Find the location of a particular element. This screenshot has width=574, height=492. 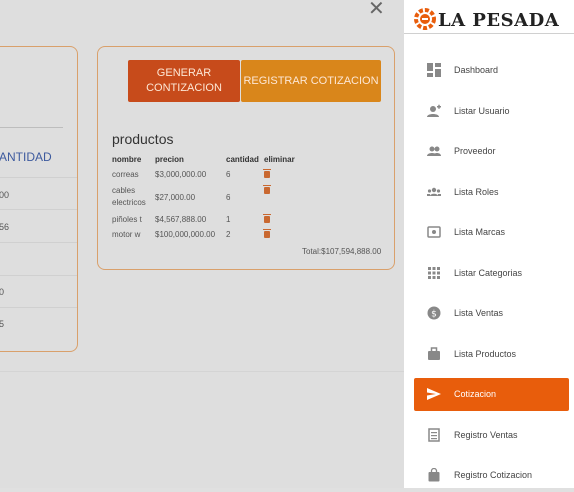

total-amount: Total:$107,594,888.00 is located at coordinates (342, 251).